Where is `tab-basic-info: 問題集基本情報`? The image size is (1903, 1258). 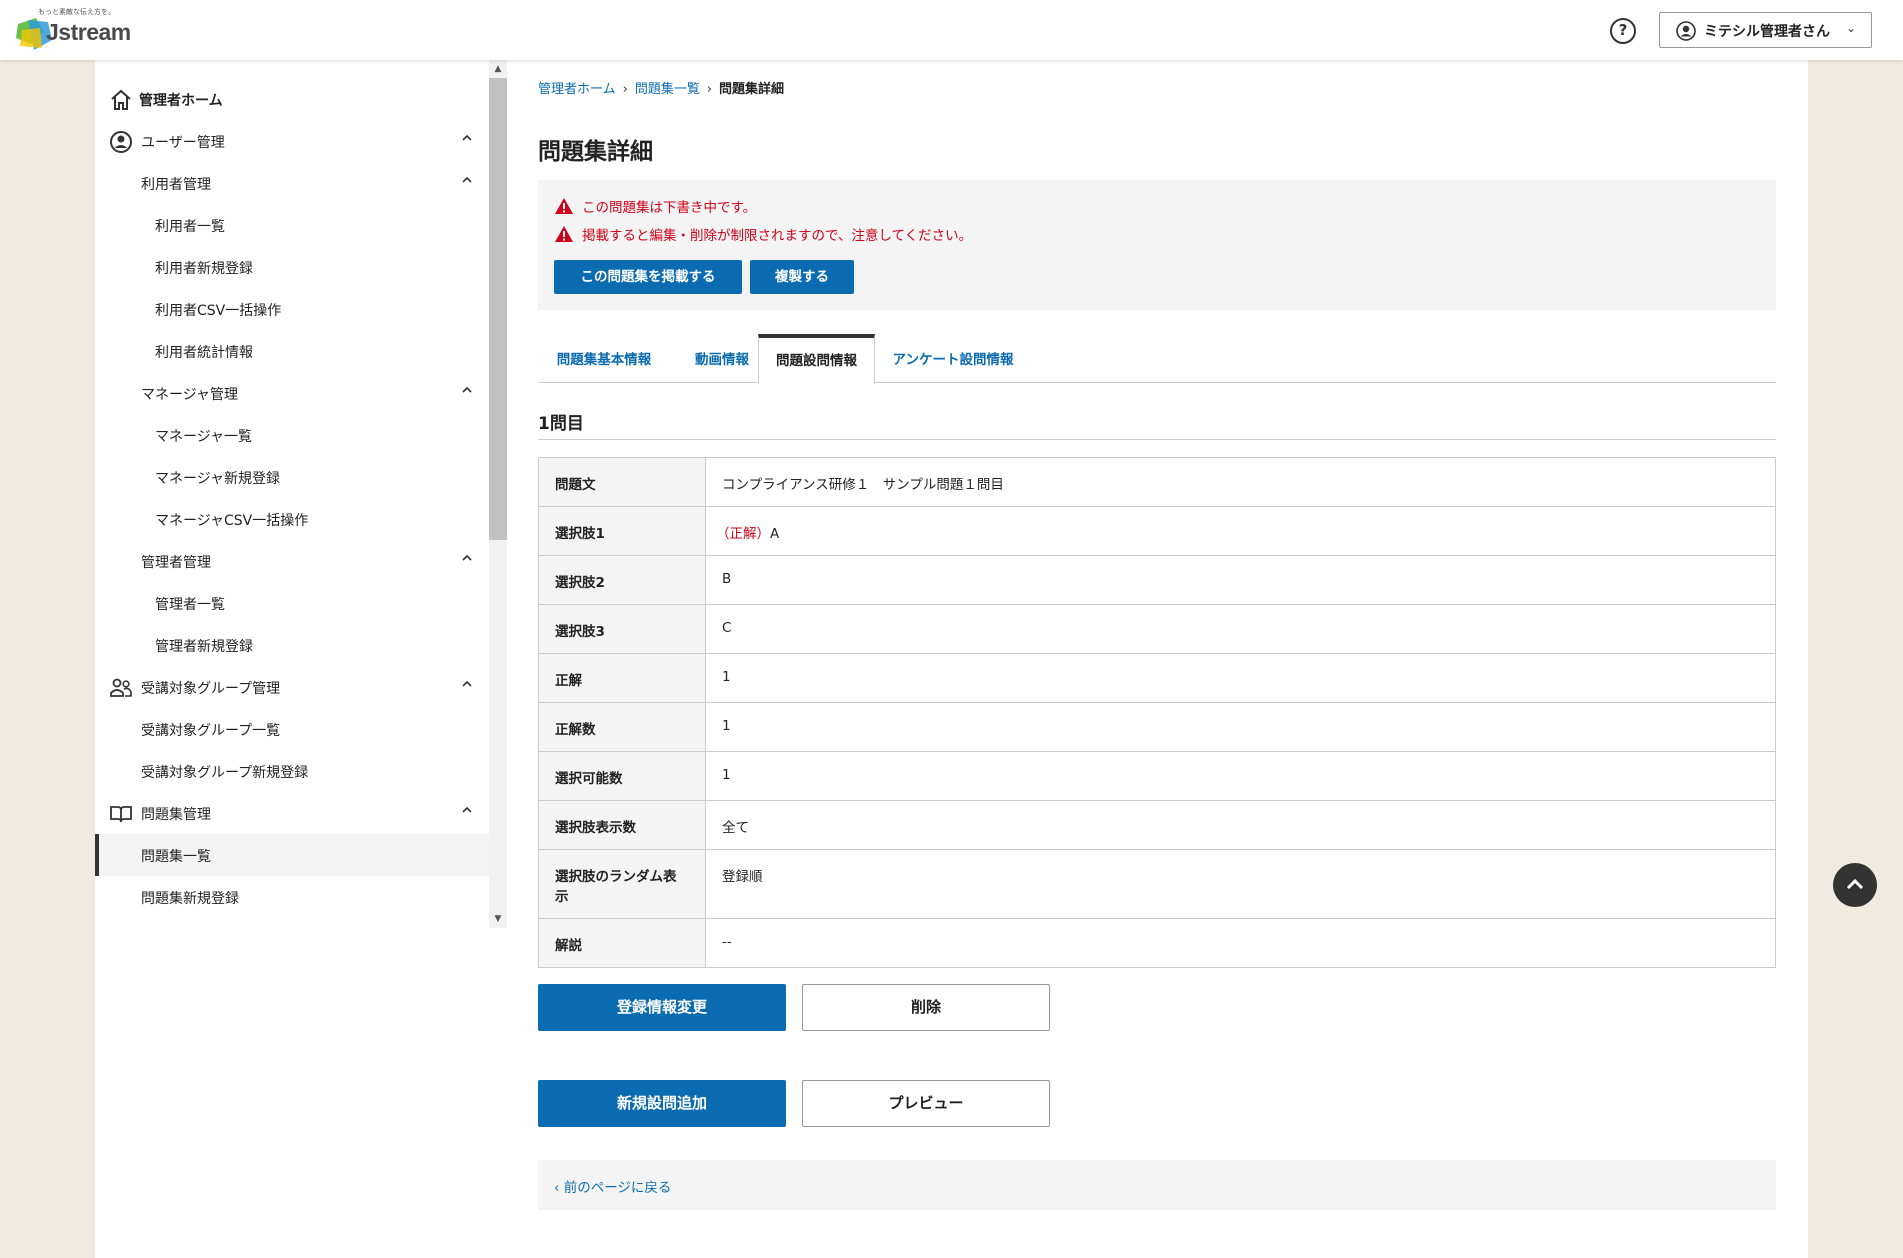 tab-basic-info: 問題集基本情報 is located at coordinates (604, 358).